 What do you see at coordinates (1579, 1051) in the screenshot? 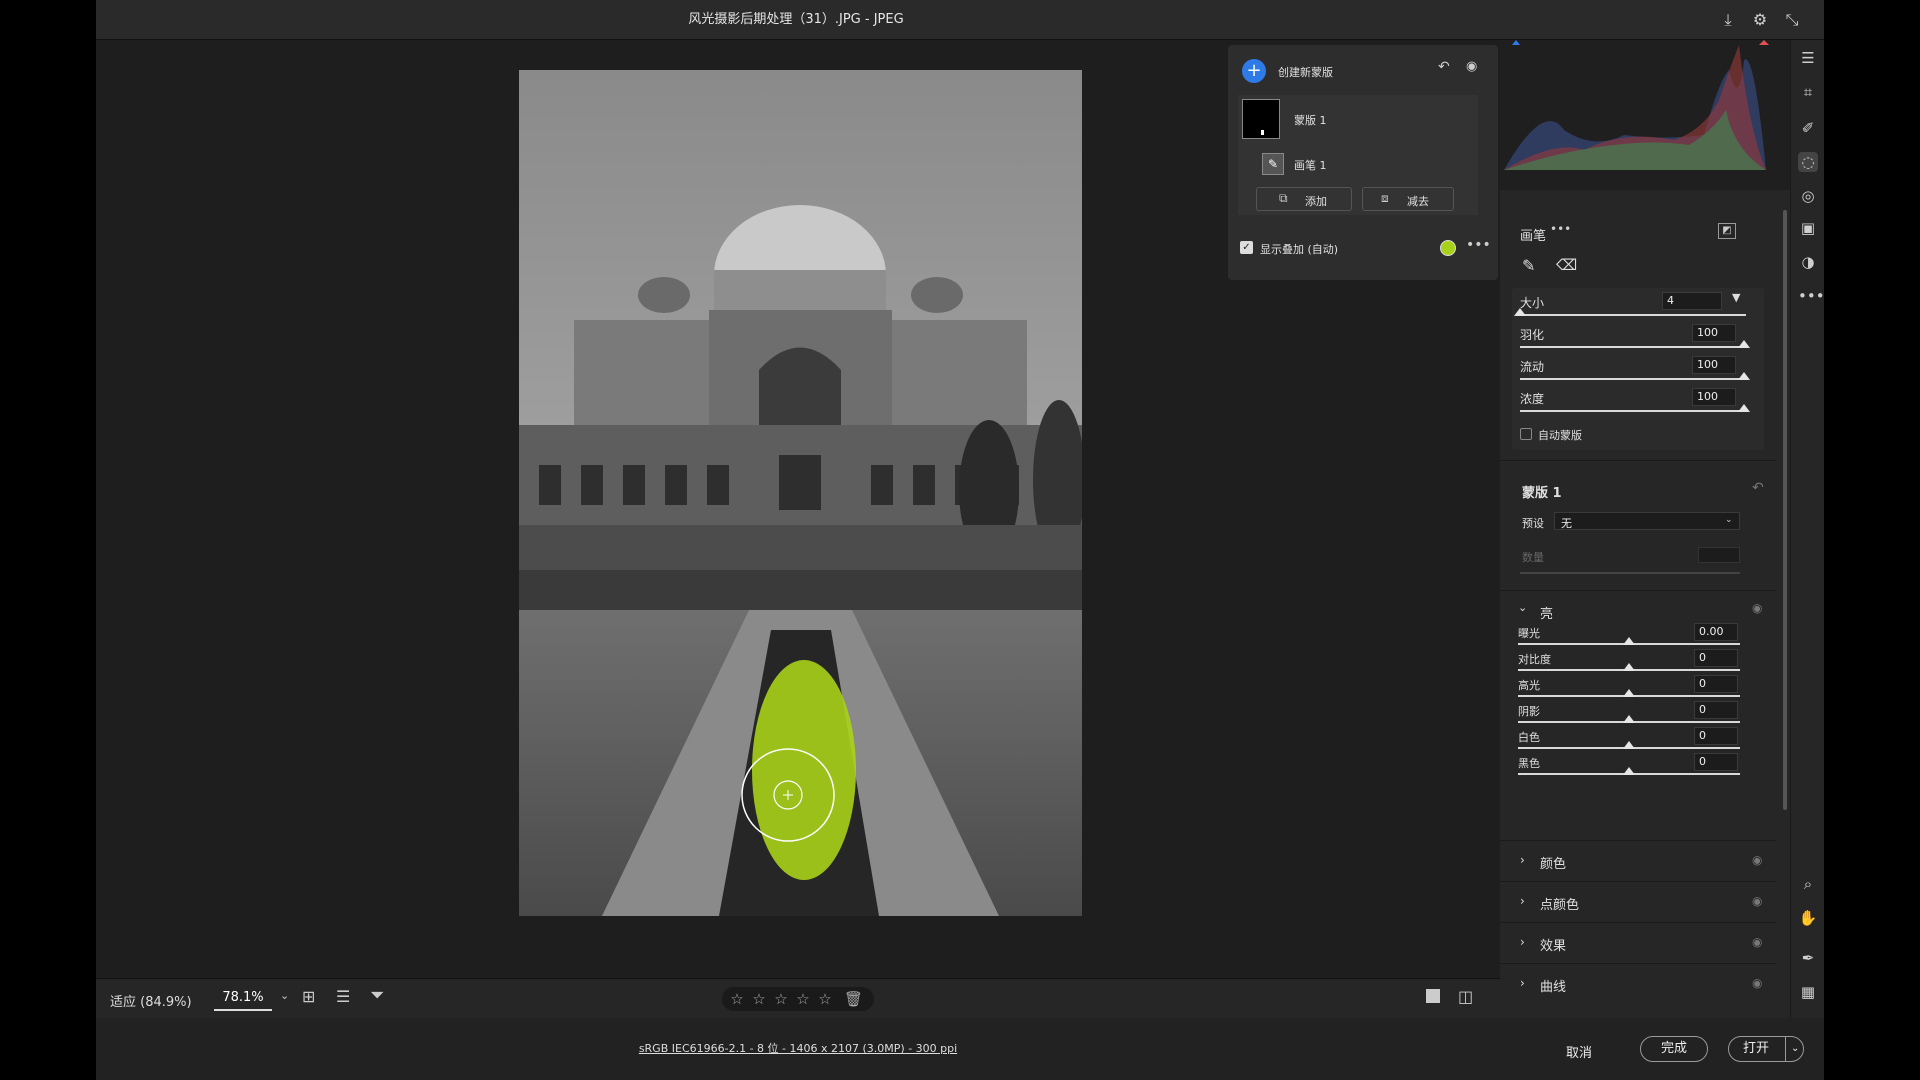
I see `cancel-button: 取消` at bounding box center [1579, 1051].